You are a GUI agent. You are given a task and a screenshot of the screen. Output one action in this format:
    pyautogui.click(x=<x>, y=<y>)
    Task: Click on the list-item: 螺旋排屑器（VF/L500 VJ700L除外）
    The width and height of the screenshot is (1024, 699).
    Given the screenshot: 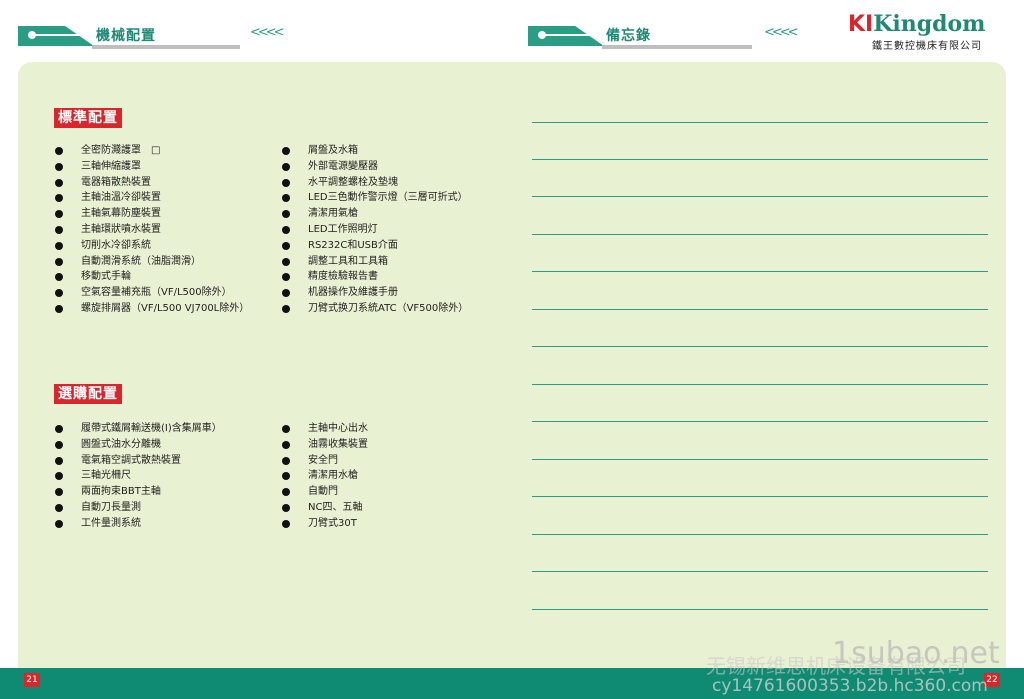 What is the action you would take?
    pyautogui.click(x=152, y=309)
    